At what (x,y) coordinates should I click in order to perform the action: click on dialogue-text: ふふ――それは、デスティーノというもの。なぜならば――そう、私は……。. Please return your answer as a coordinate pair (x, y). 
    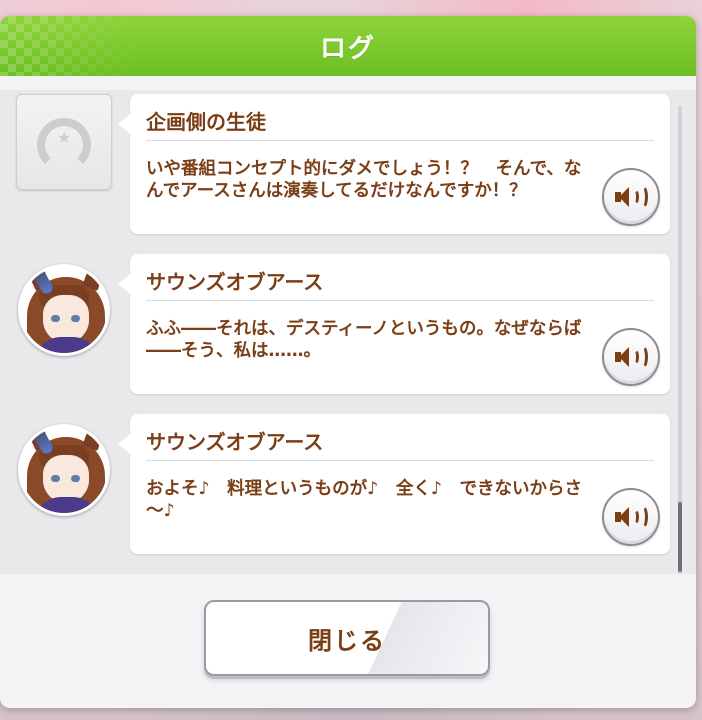
    Looking at the image, I should click on (364, 340).